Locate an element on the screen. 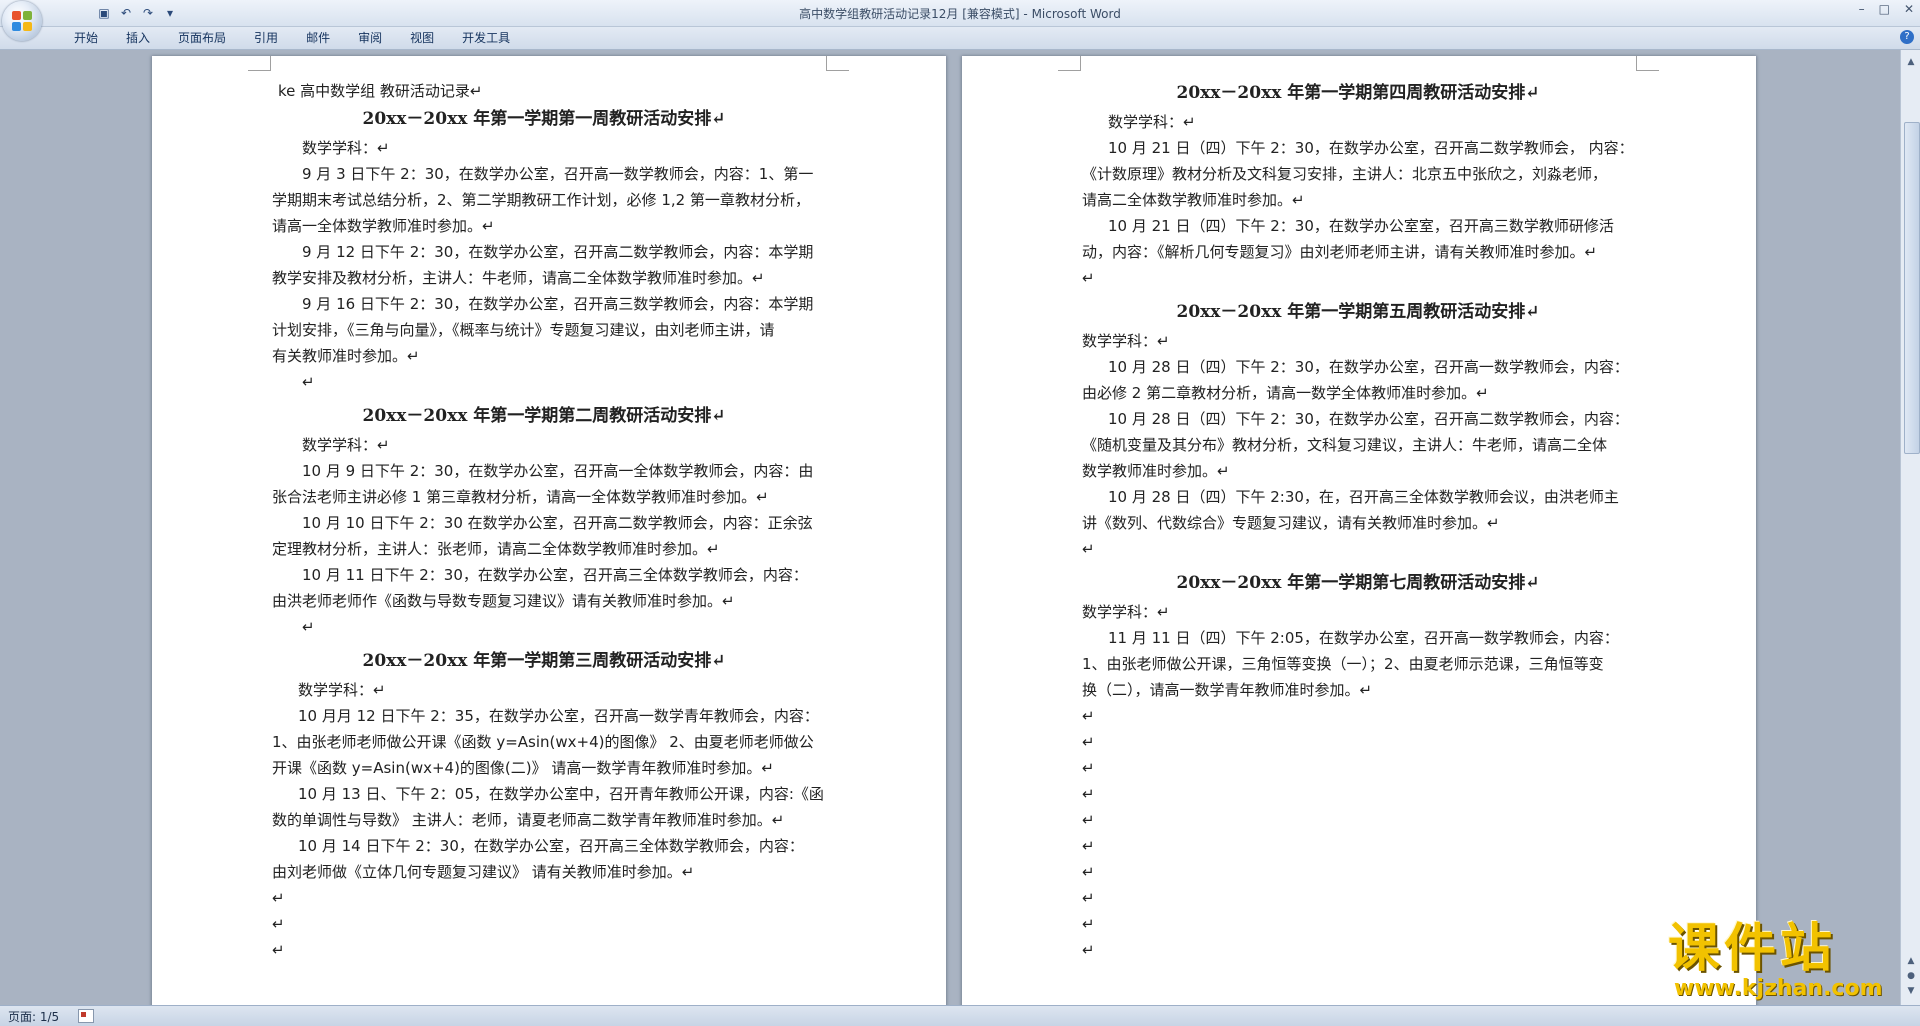  office-button is located at coordinates (22, 21).